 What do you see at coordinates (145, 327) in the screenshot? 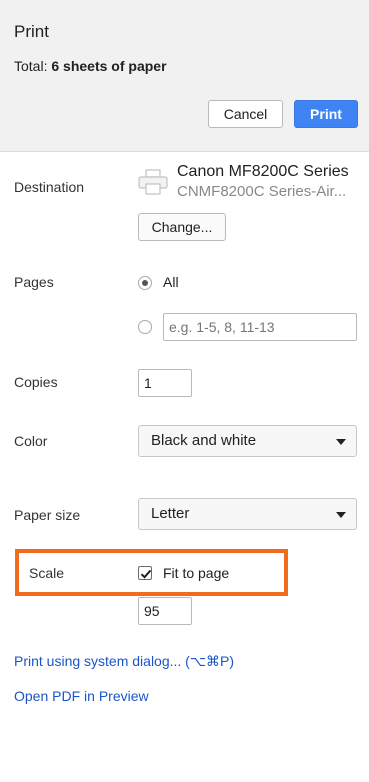
I see `pages-custom-radio` at bounding box center [145, 327].